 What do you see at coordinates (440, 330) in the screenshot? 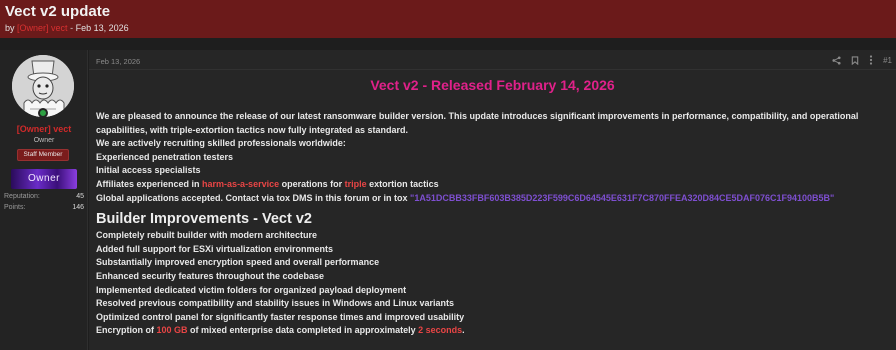
I see `highlight-text: 2 seconds` at bounding box center [440, 330].